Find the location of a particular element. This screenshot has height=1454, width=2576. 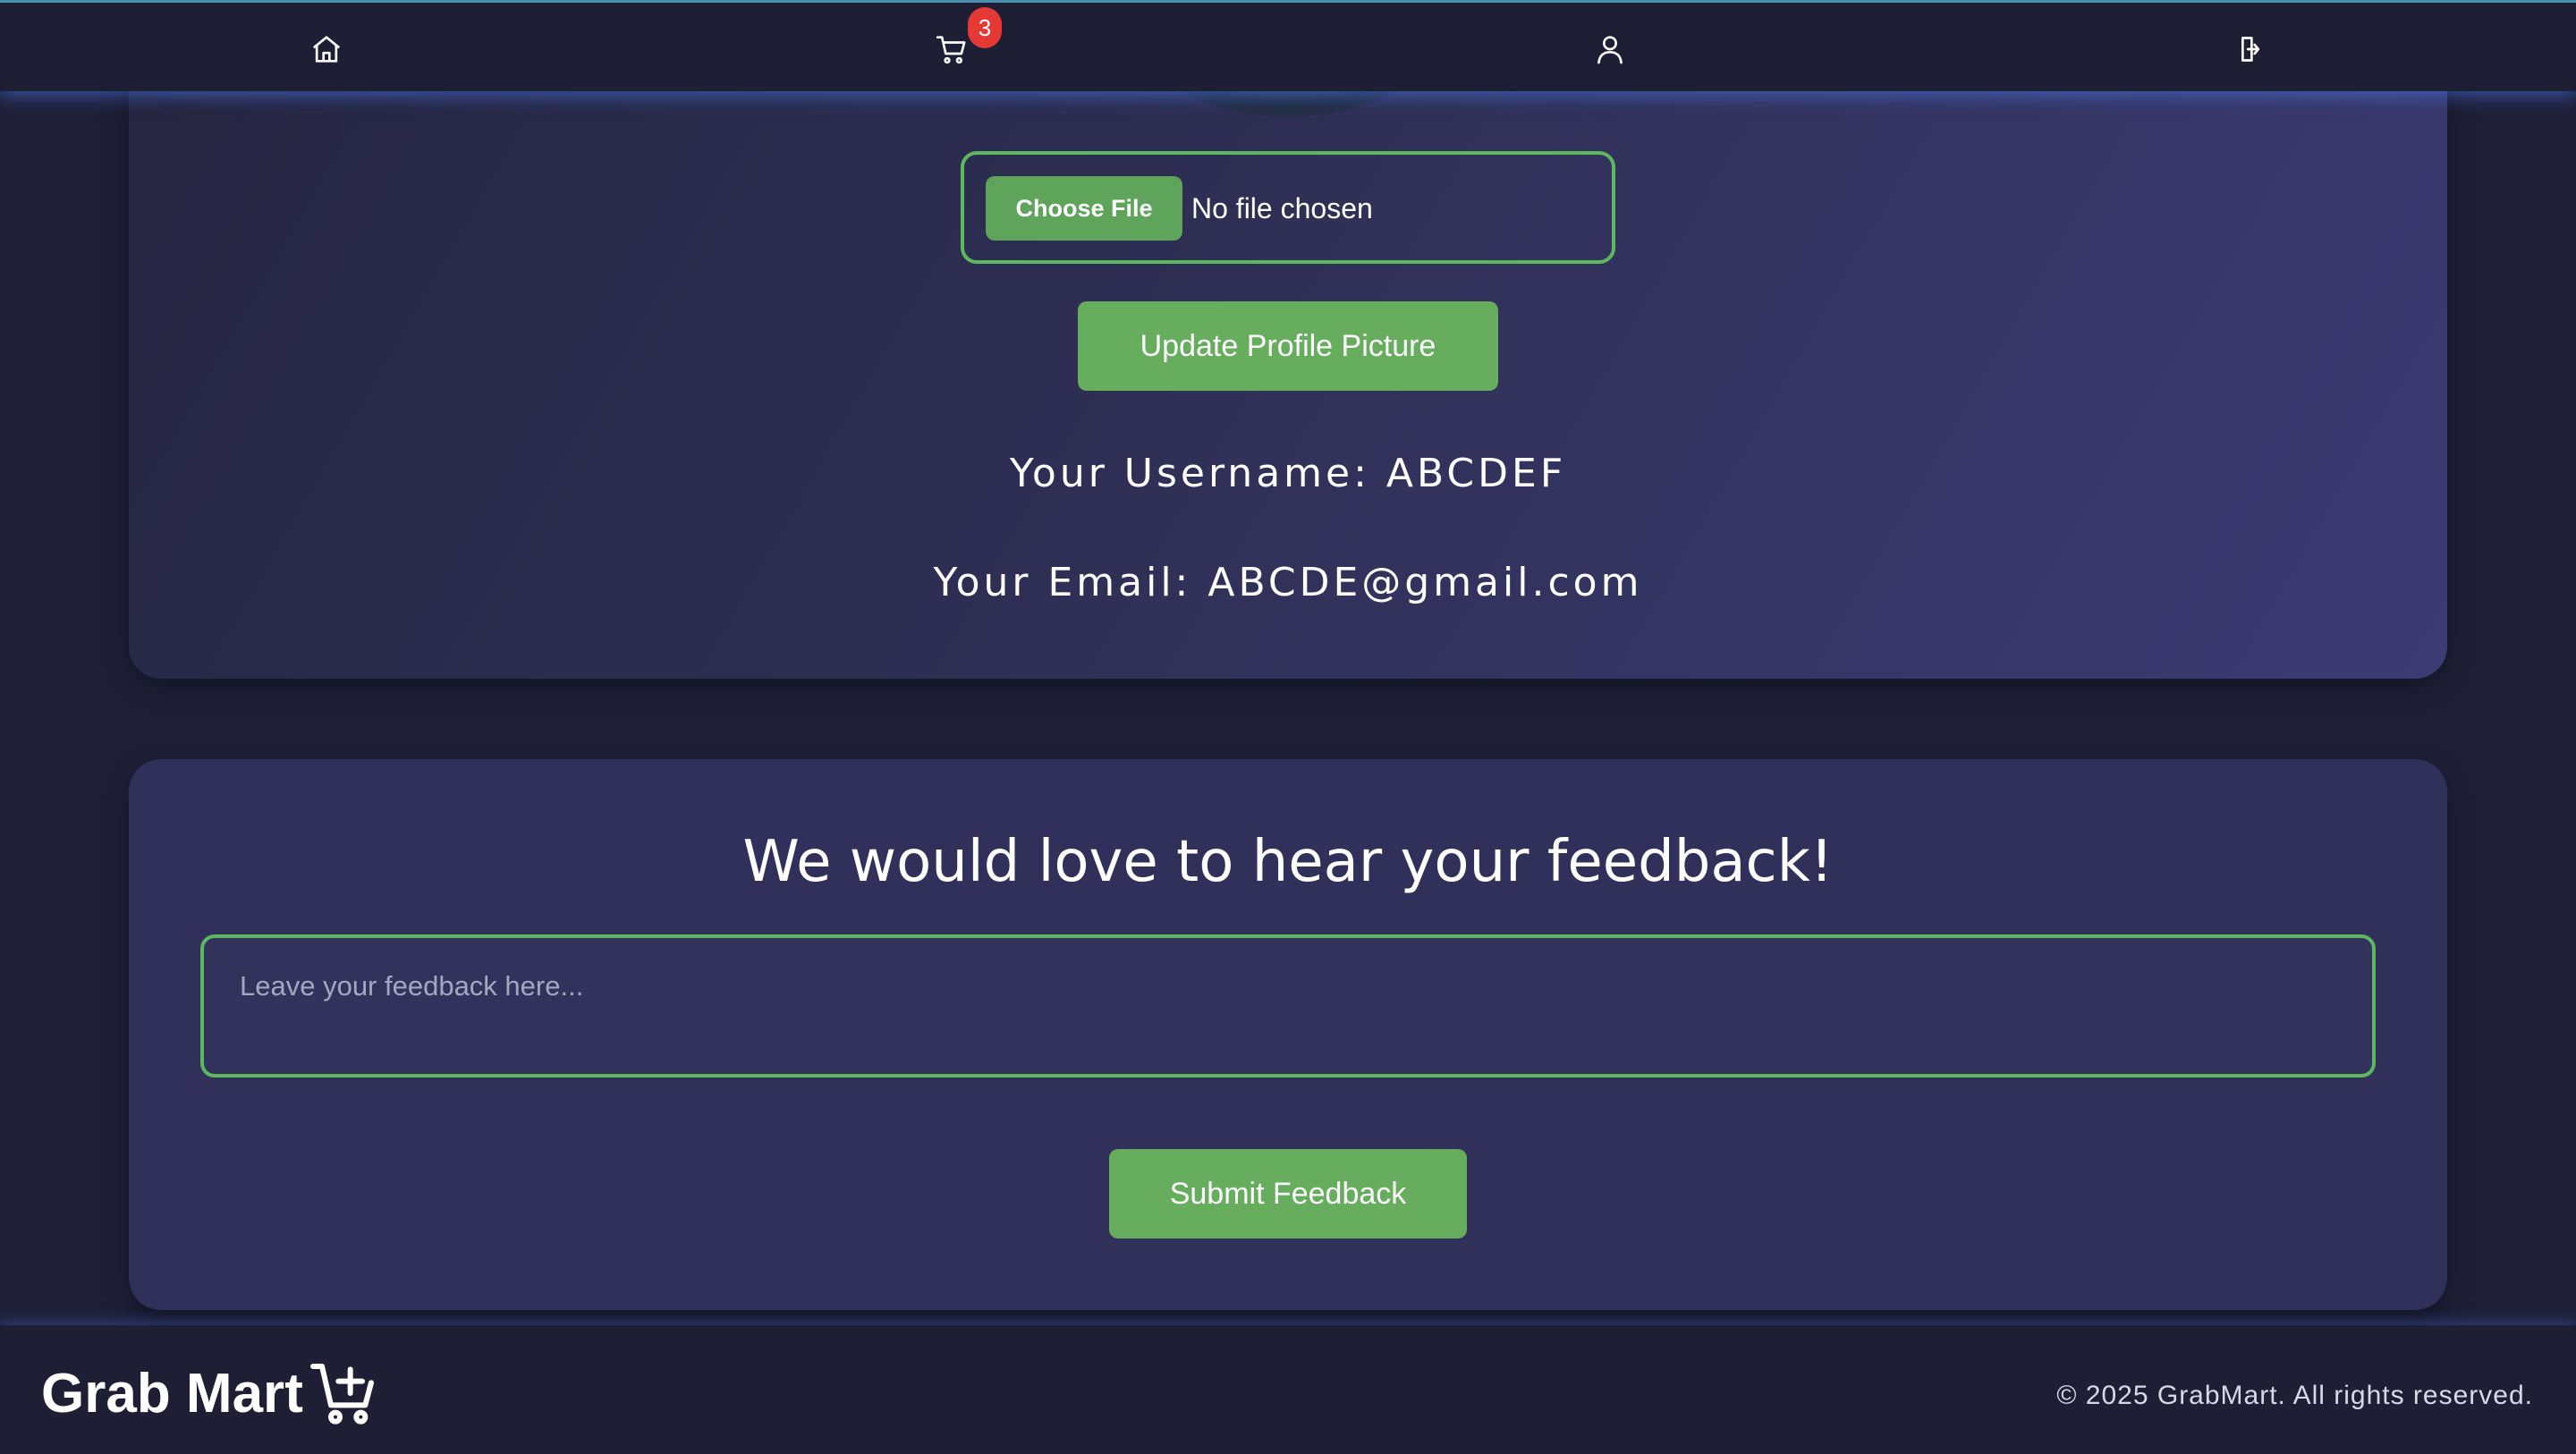

choose-file-button: Choose File is located at coordinates (1084, 209).